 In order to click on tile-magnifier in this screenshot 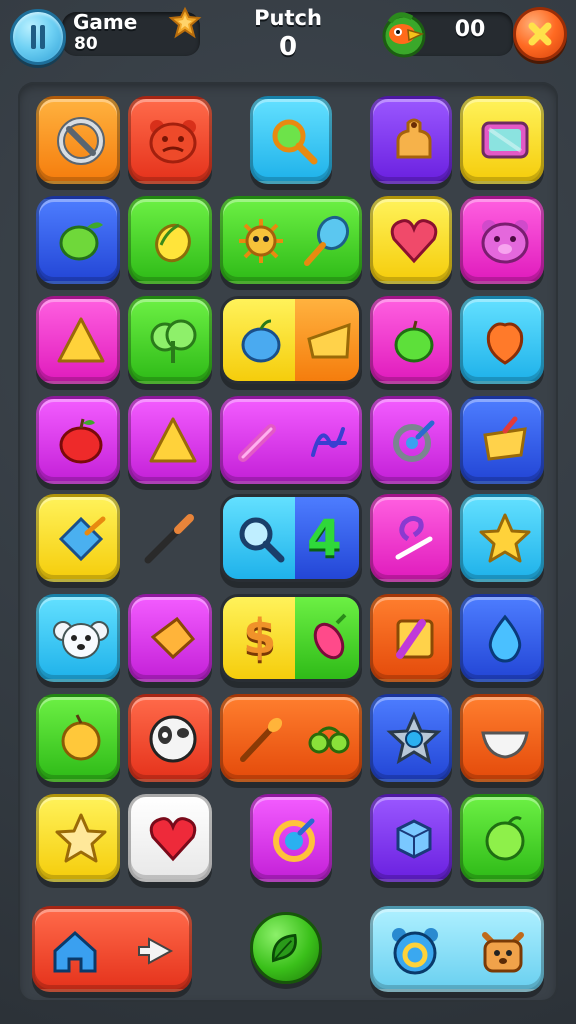, I will do `click(291, 140)`.